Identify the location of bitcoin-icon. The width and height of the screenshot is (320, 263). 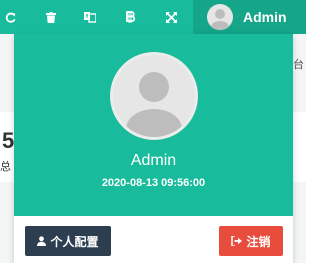
(130, 17).